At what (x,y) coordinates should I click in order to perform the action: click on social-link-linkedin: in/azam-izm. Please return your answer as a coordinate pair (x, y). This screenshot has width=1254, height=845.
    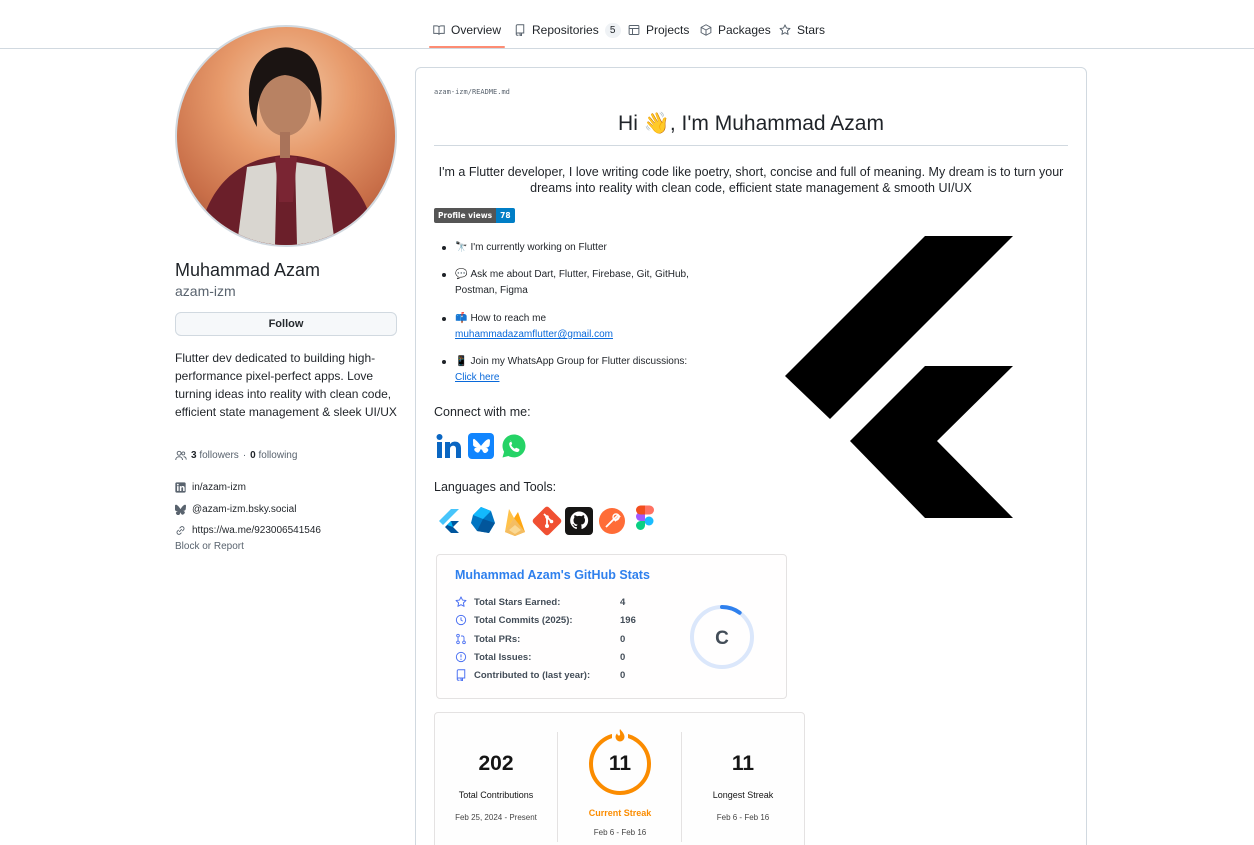
    Looking at the image, I should click on (210, 487).